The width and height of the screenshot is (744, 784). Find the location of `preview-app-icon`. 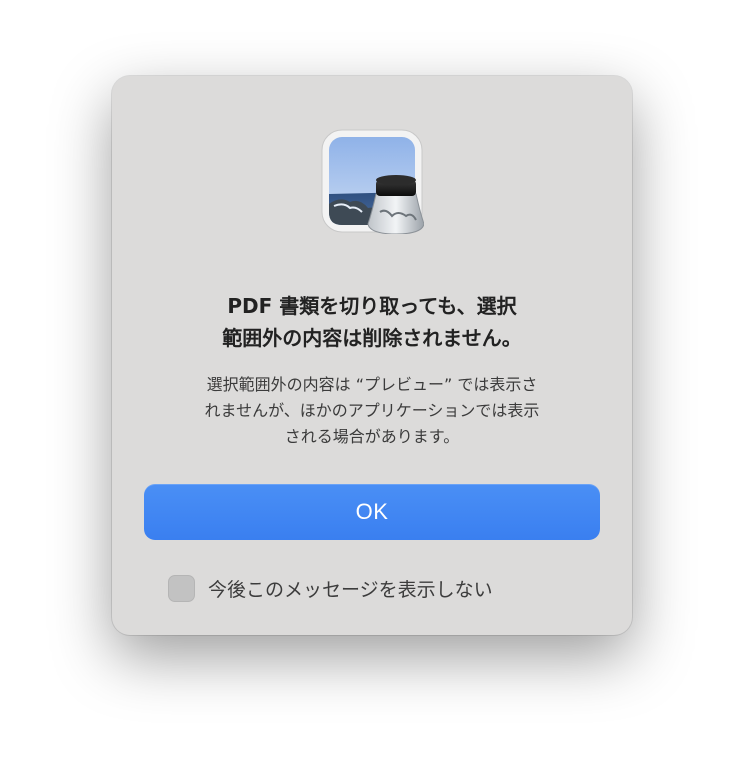

preview-app-icon is located at coordinates (372, 181).